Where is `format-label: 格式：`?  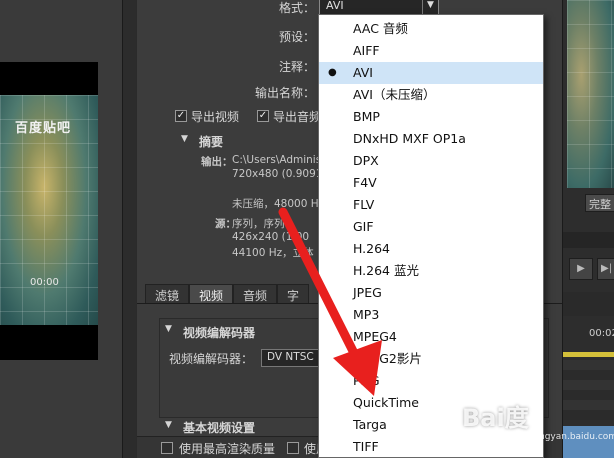
format-label: 格式： is located at coordinates (296, 8).